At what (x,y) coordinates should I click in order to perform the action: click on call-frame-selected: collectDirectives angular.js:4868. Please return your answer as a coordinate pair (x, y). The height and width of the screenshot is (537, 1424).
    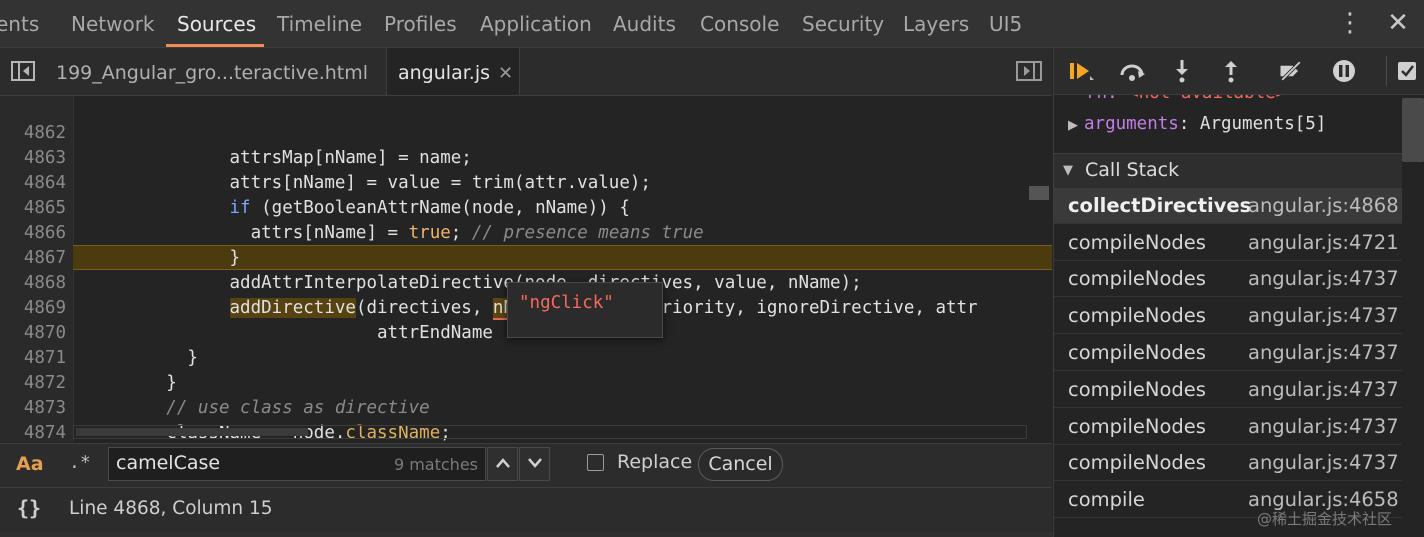
    Looking at the image, I should click on (1228, 206).